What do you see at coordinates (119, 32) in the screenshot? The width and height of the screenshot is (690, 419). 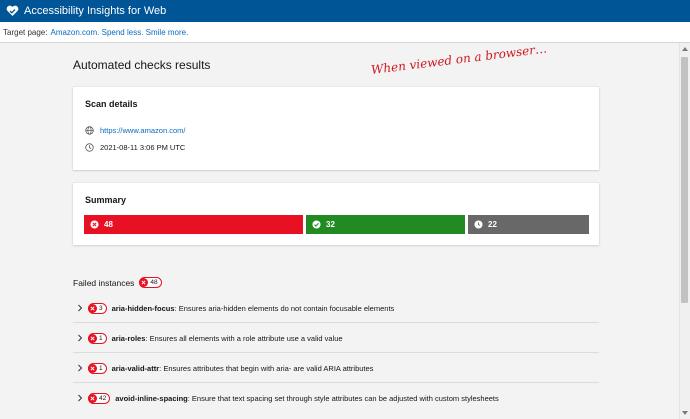 I see `target-page-link: Amazon.com. Spend less. Smile more.` at bounding box center [119, 32].